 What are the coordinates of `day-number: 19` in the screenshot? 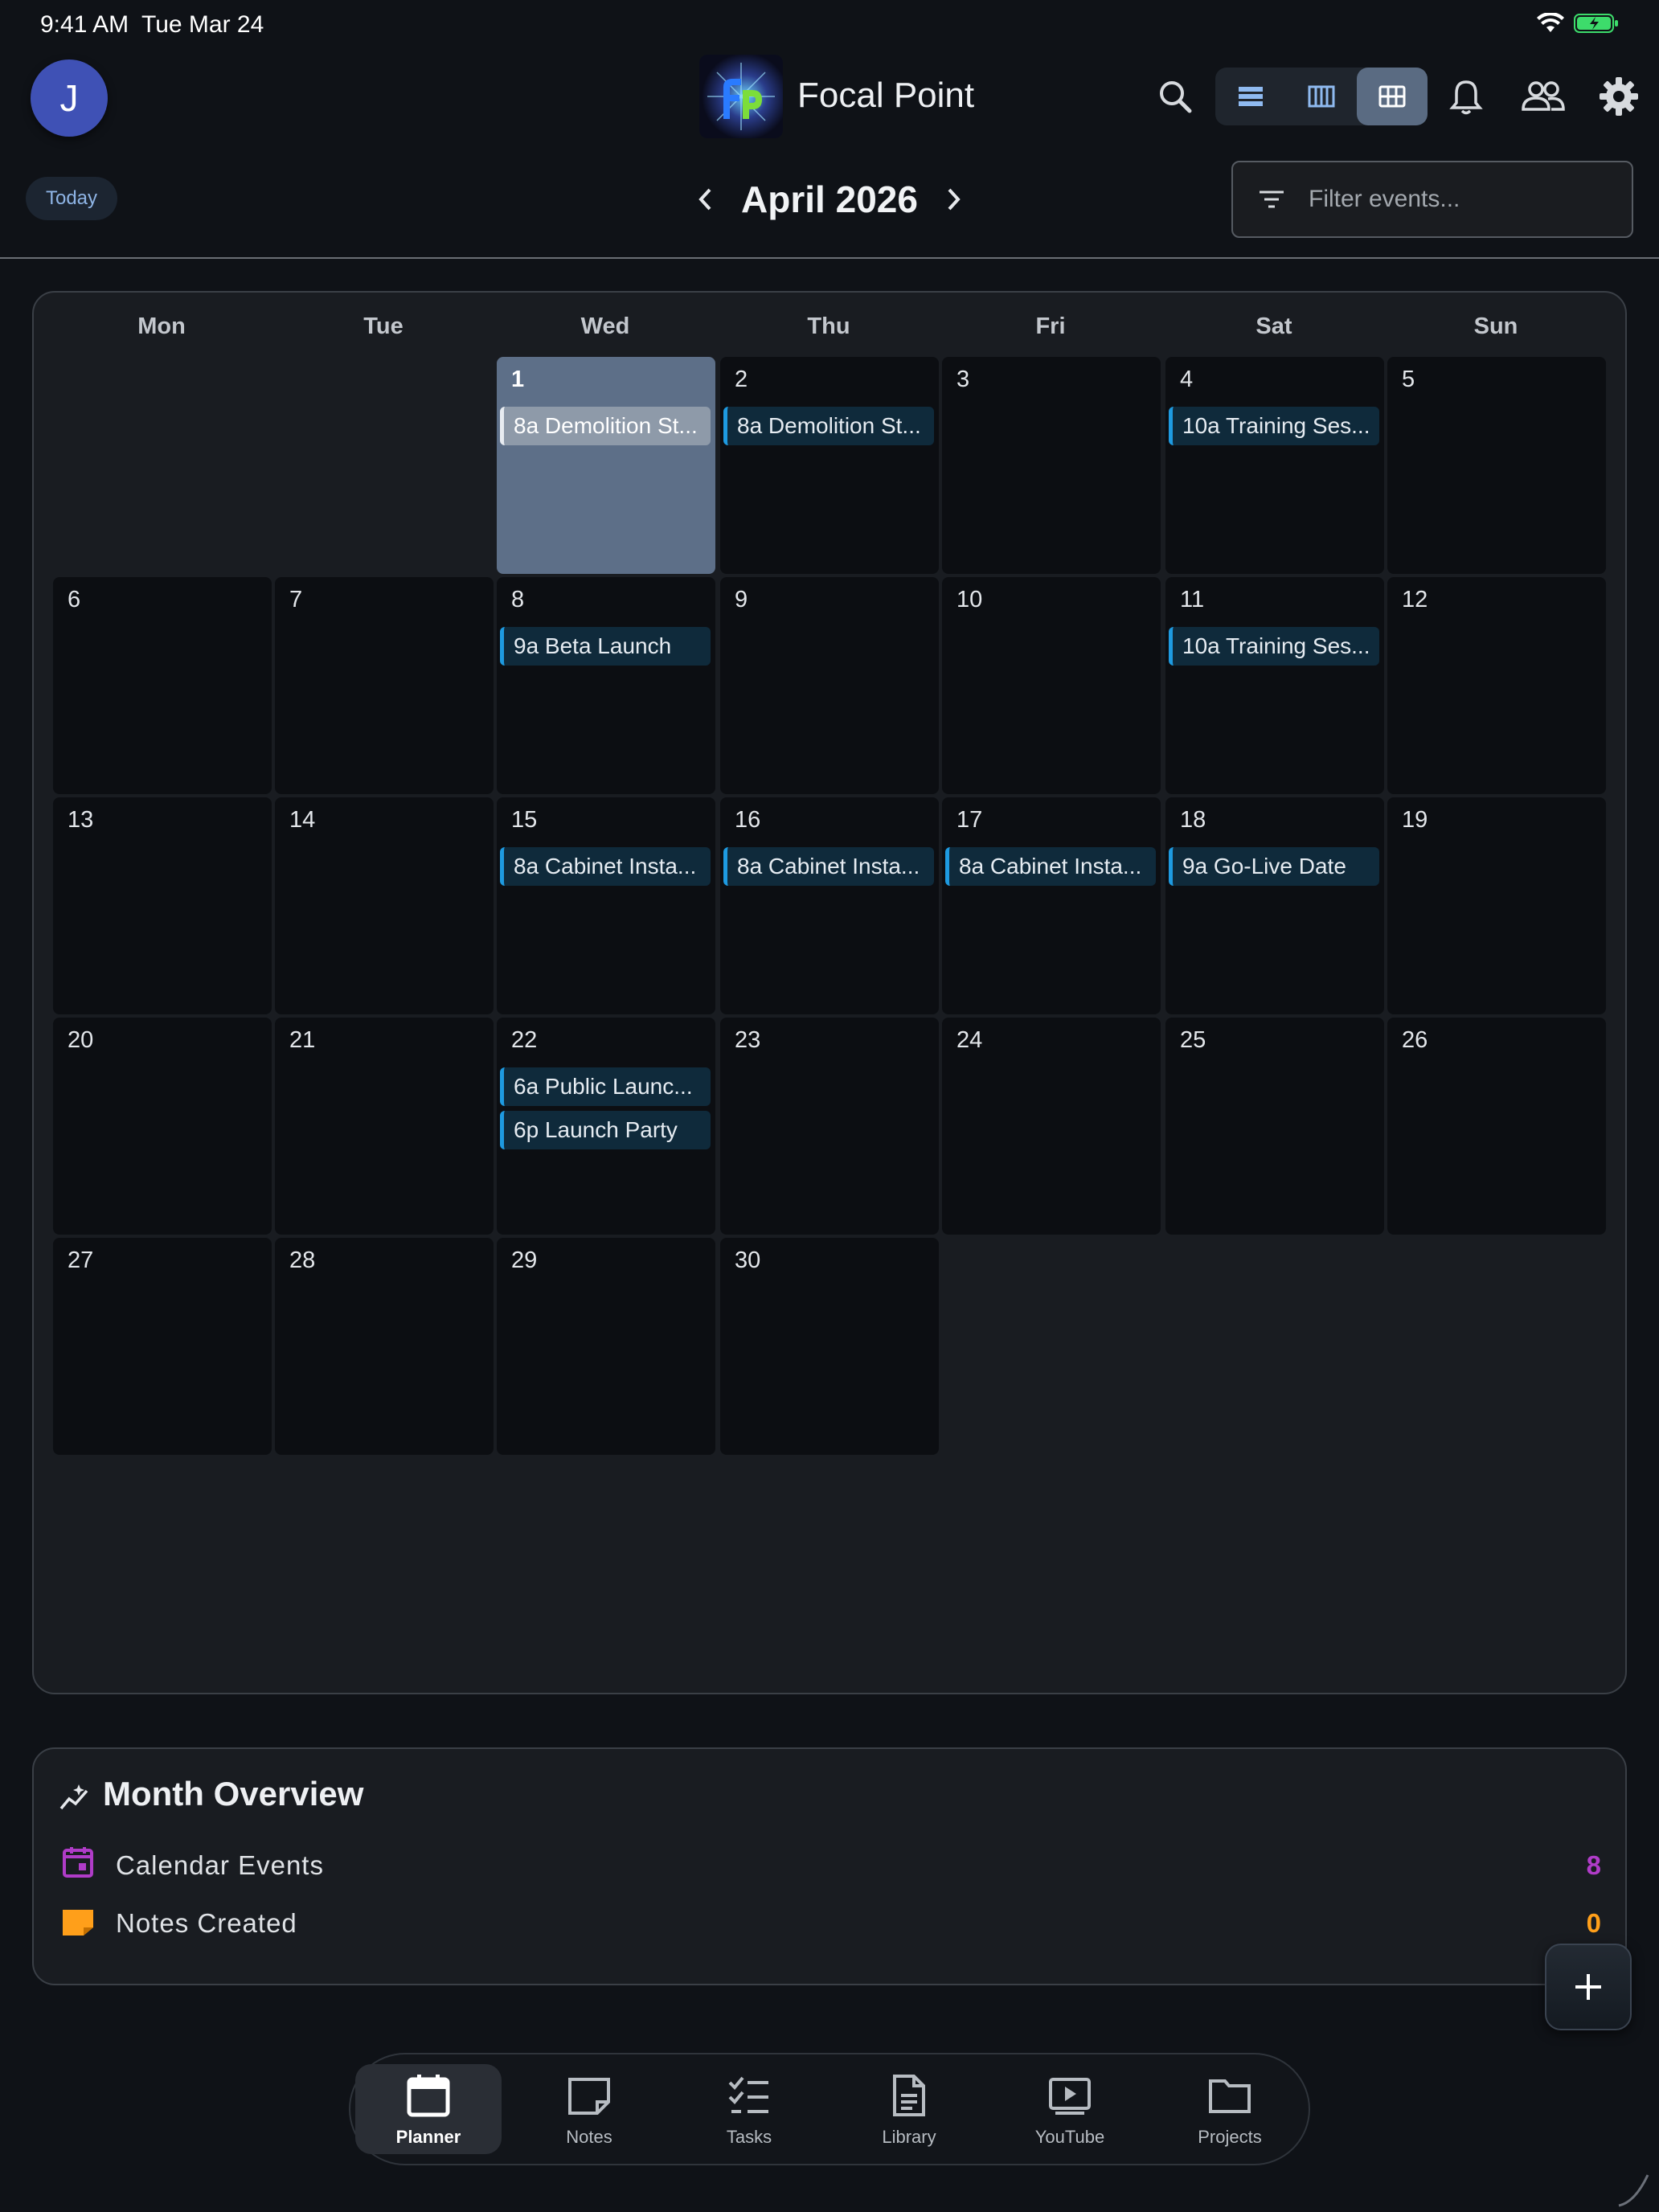 It's located at (1415, 820).